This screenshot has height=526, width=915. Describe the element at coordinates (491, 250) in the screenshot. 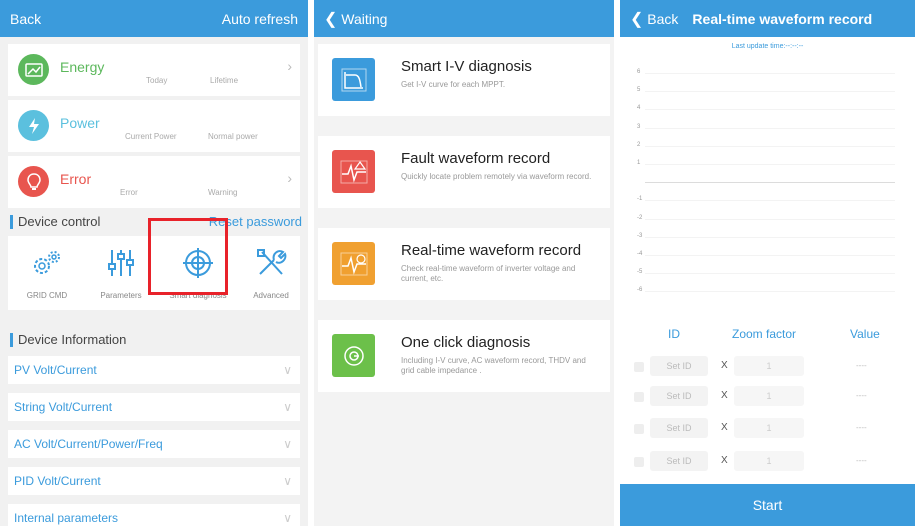

I see `realtime-waveform-title: Real-time waveform record` at that location.